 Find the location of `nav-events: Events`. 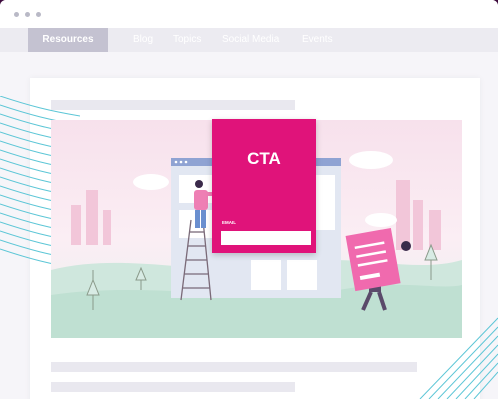

nav-events: Events is located at coordinates (317, 40).